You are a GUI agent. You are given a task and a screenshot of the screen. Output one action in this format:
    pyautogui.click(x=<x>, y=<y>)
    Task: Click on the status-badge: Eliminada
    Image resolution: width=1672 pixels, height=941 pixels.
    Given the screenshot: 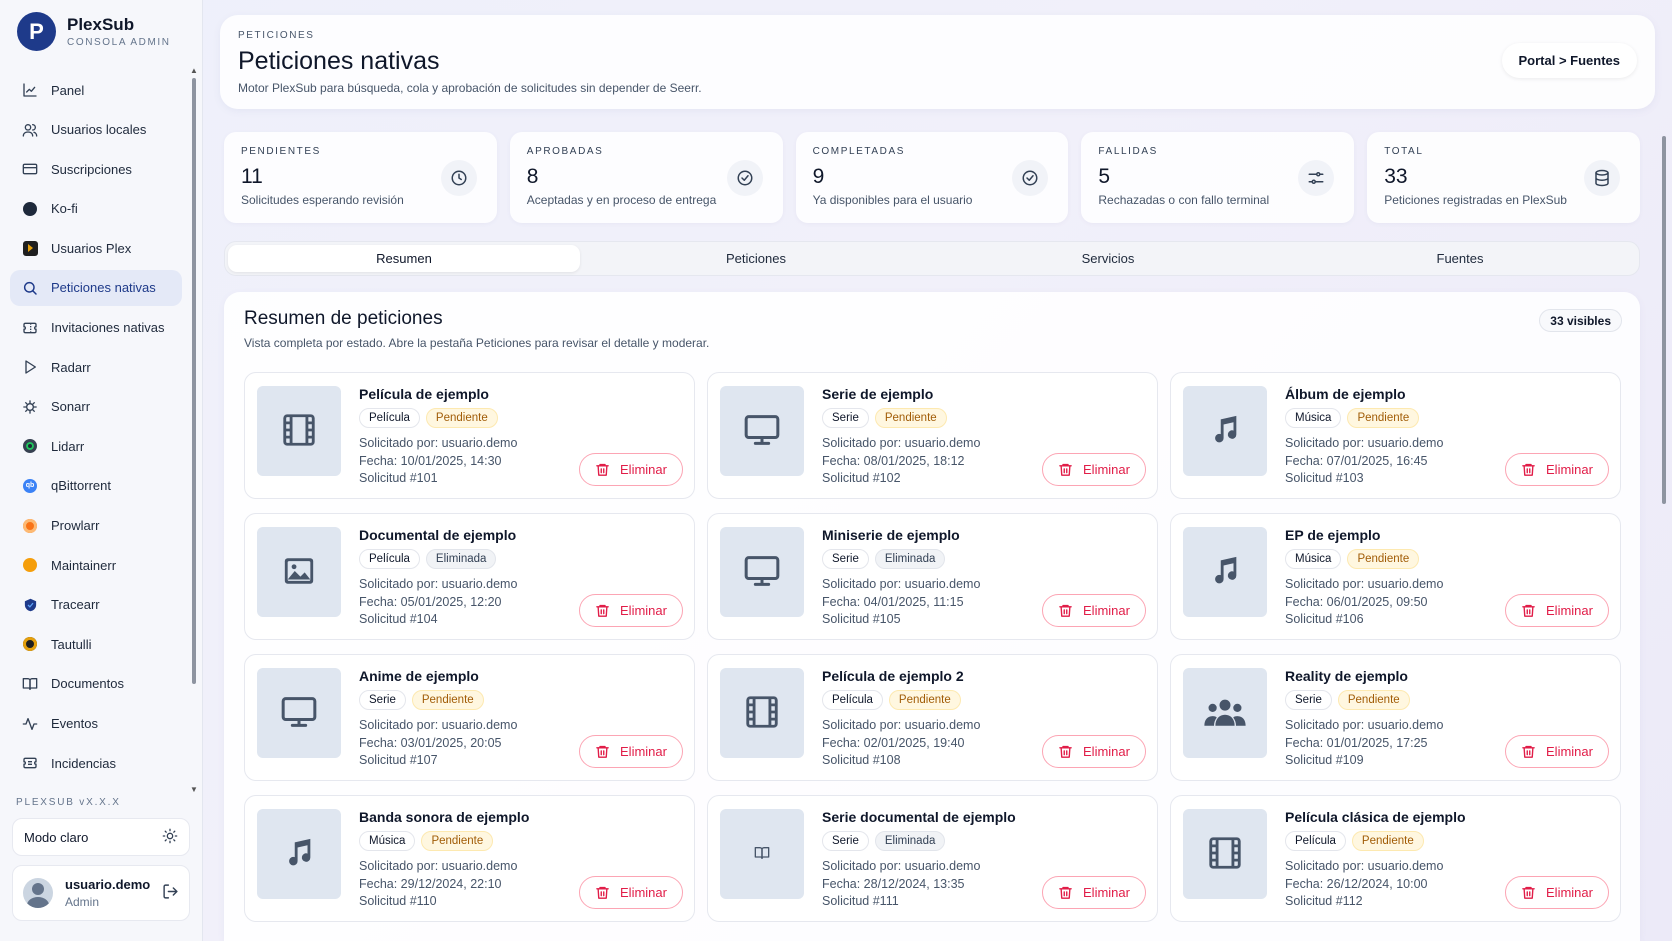 What is the action you would take?
    pyautogui.click(x=910, y=841)
    